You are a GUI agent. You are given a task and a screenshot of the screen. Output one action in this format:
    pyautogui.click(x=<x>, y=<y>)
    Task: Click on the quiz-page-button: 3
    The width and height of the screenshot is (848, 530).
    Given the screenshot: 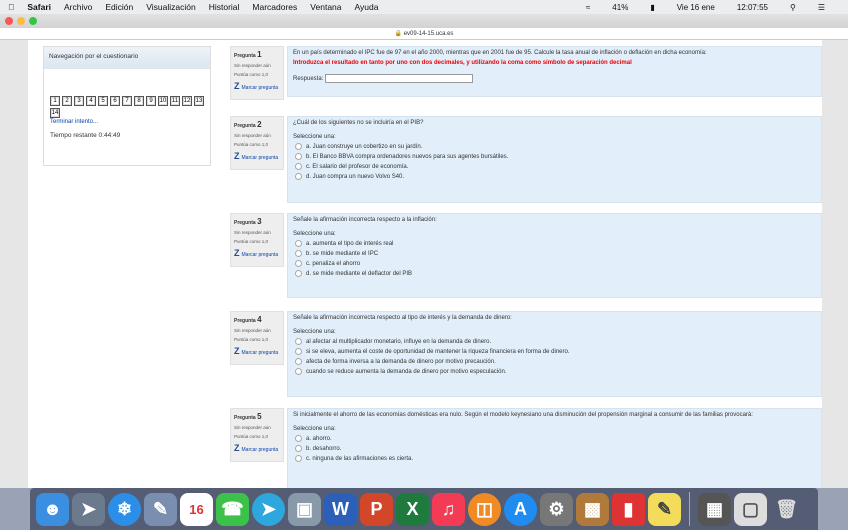 What is the action you would take?
    pyautogui.click(x=79, y=101)
    